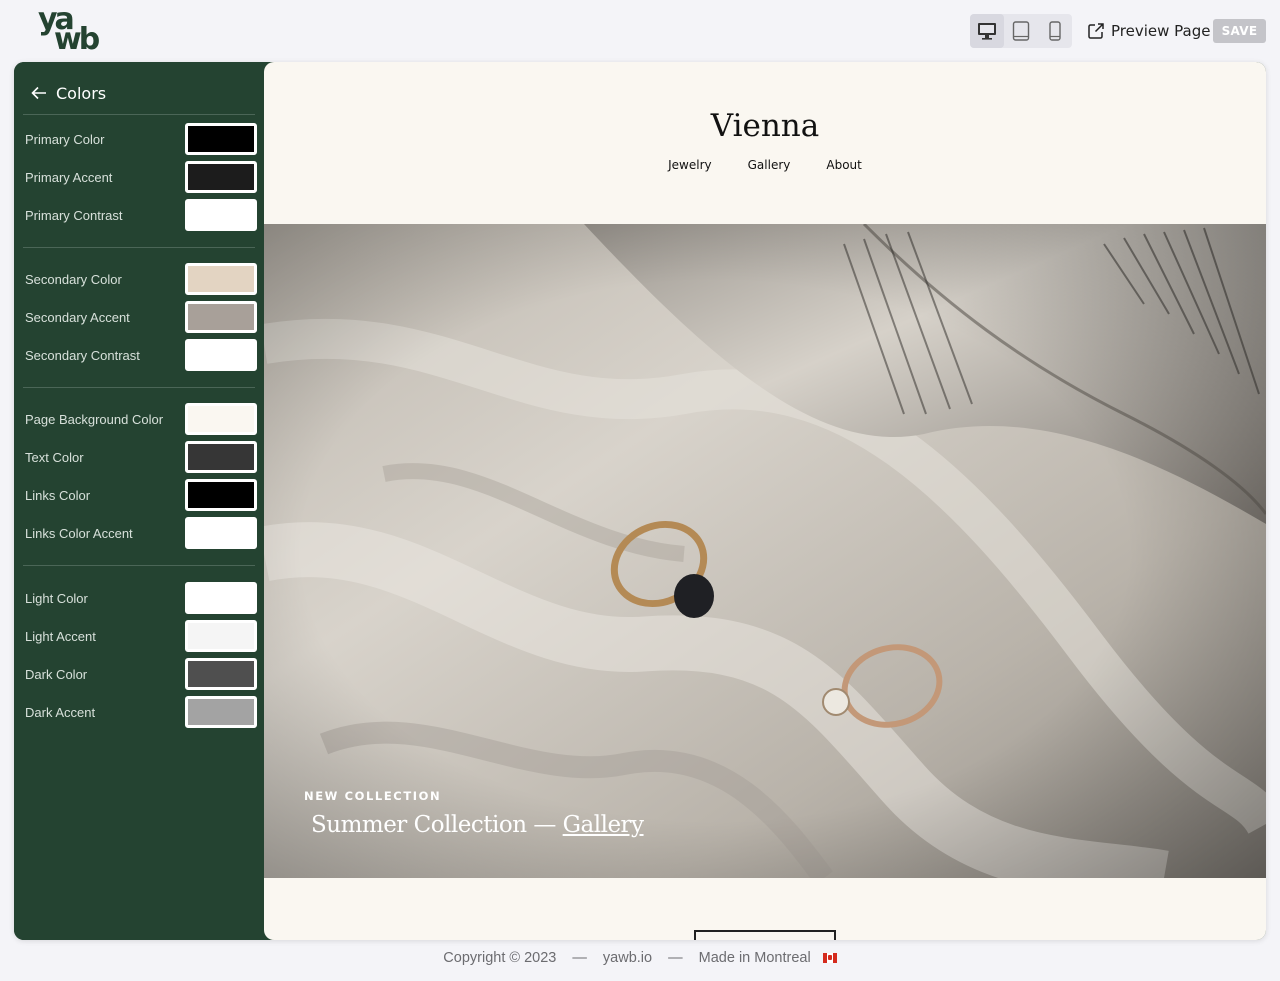 This screenshot has width=1280, height=981. Describe the element at coordinates (627, 958) in the screenshot. I see `footer-site-link: yawb.io` at that location.